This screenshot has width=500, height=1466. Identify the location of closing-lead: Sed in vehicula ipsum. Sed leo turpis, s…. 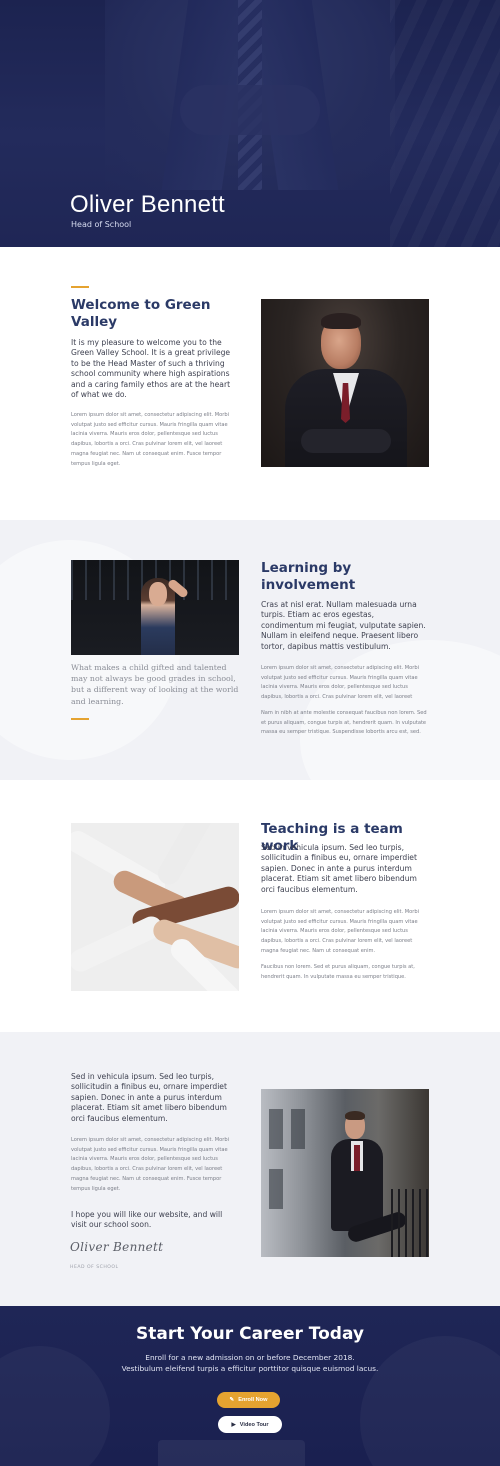
(149, 1097).